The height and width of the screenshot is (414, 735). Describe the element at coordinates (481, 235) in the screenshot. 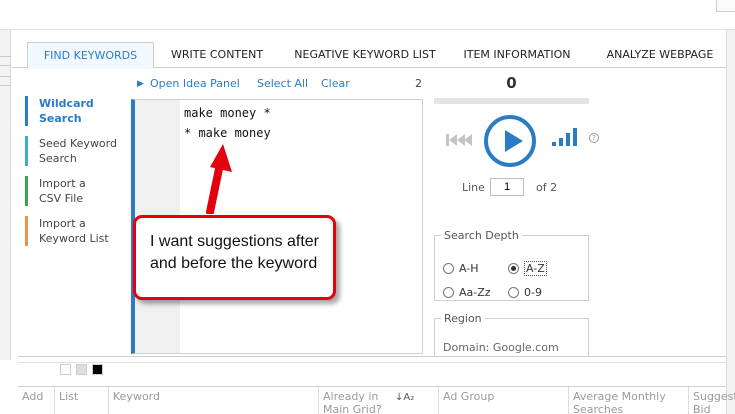

I see `search-depth-legend: Search Depth` at that location.